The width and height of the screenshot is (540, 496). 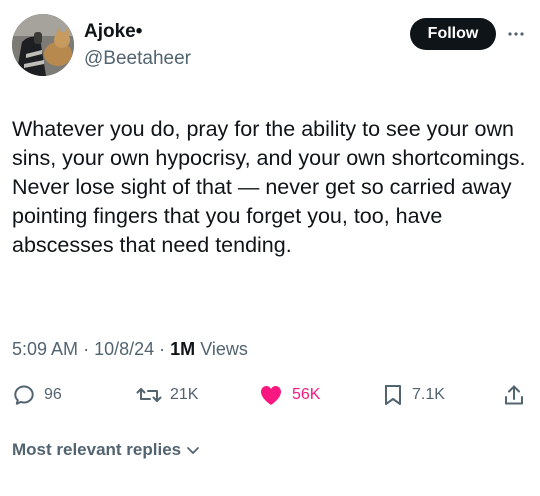 What do you see at coordinates (149, 395) in the screenshot?
I see `retweet-icon` at bounding box center [149, 395].